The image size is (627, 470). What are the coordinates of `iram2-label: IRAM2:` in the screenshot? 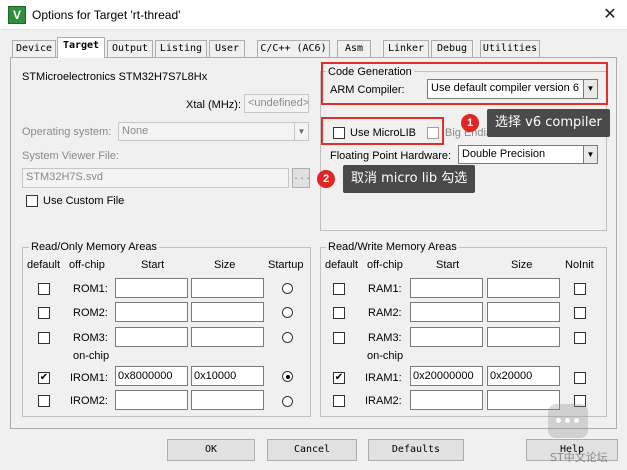 It's located at (383, 401).